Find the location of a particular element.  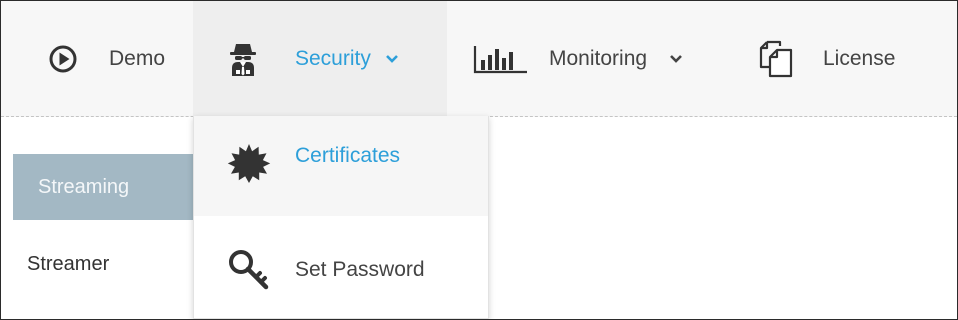

nav-label-monitoring: Monitoring is located at coordinates (598, 58).